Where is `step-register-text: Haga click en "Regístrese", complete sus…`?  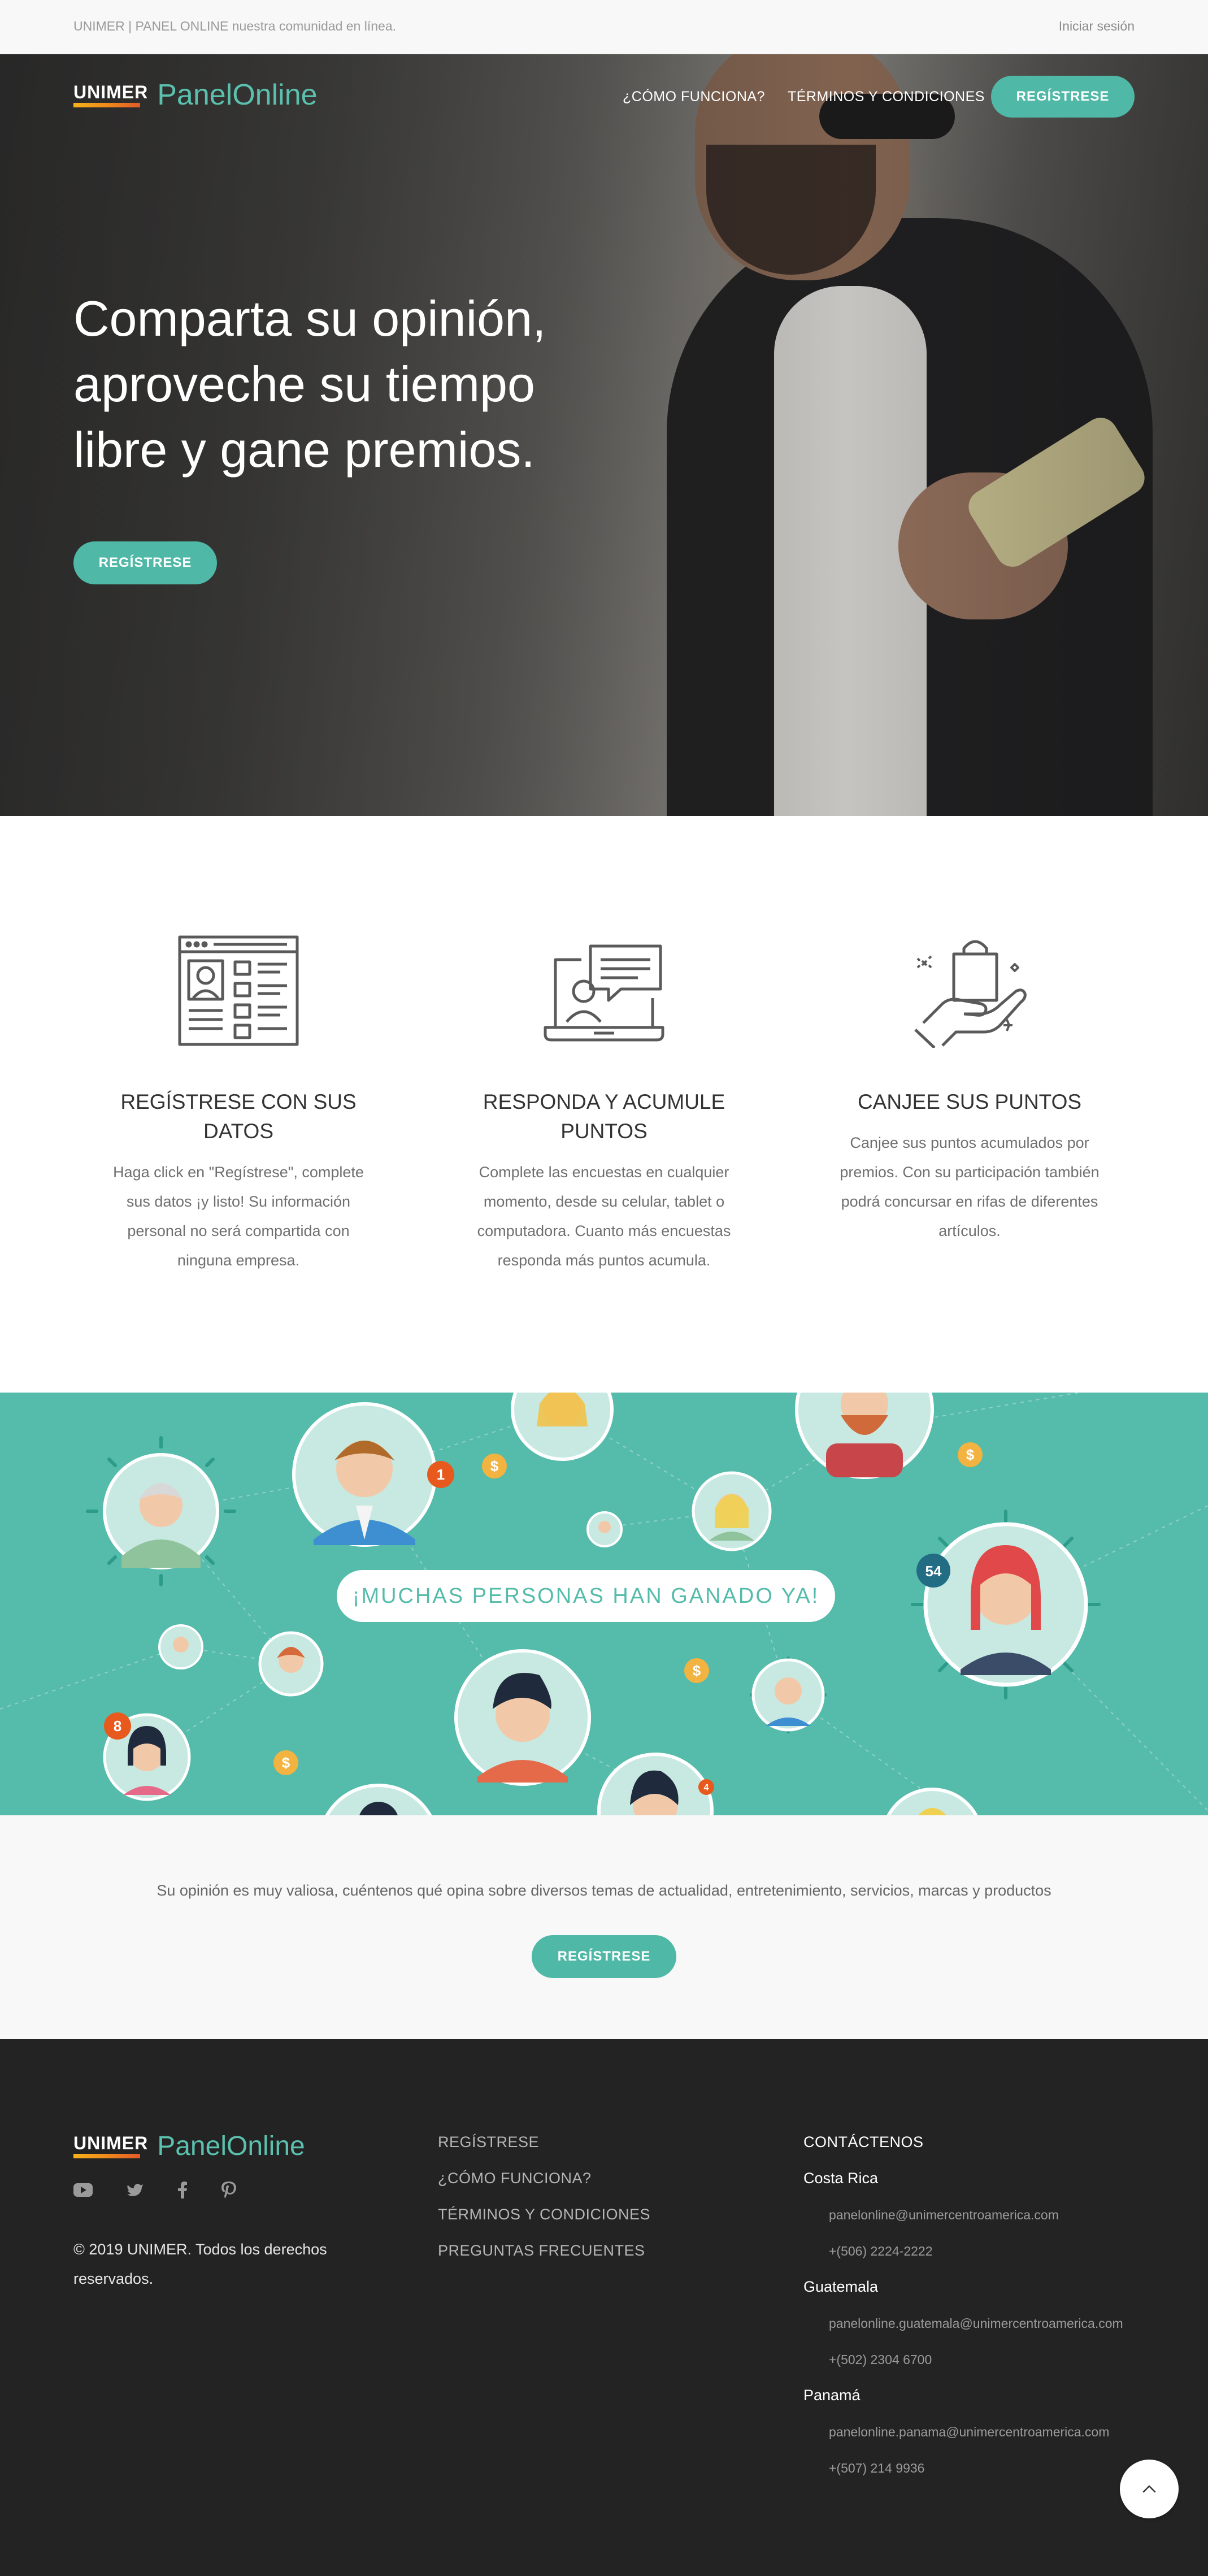
step-register-text: Haga click en "Regístrese", complete sus… is located at coordinates (239, 1216).